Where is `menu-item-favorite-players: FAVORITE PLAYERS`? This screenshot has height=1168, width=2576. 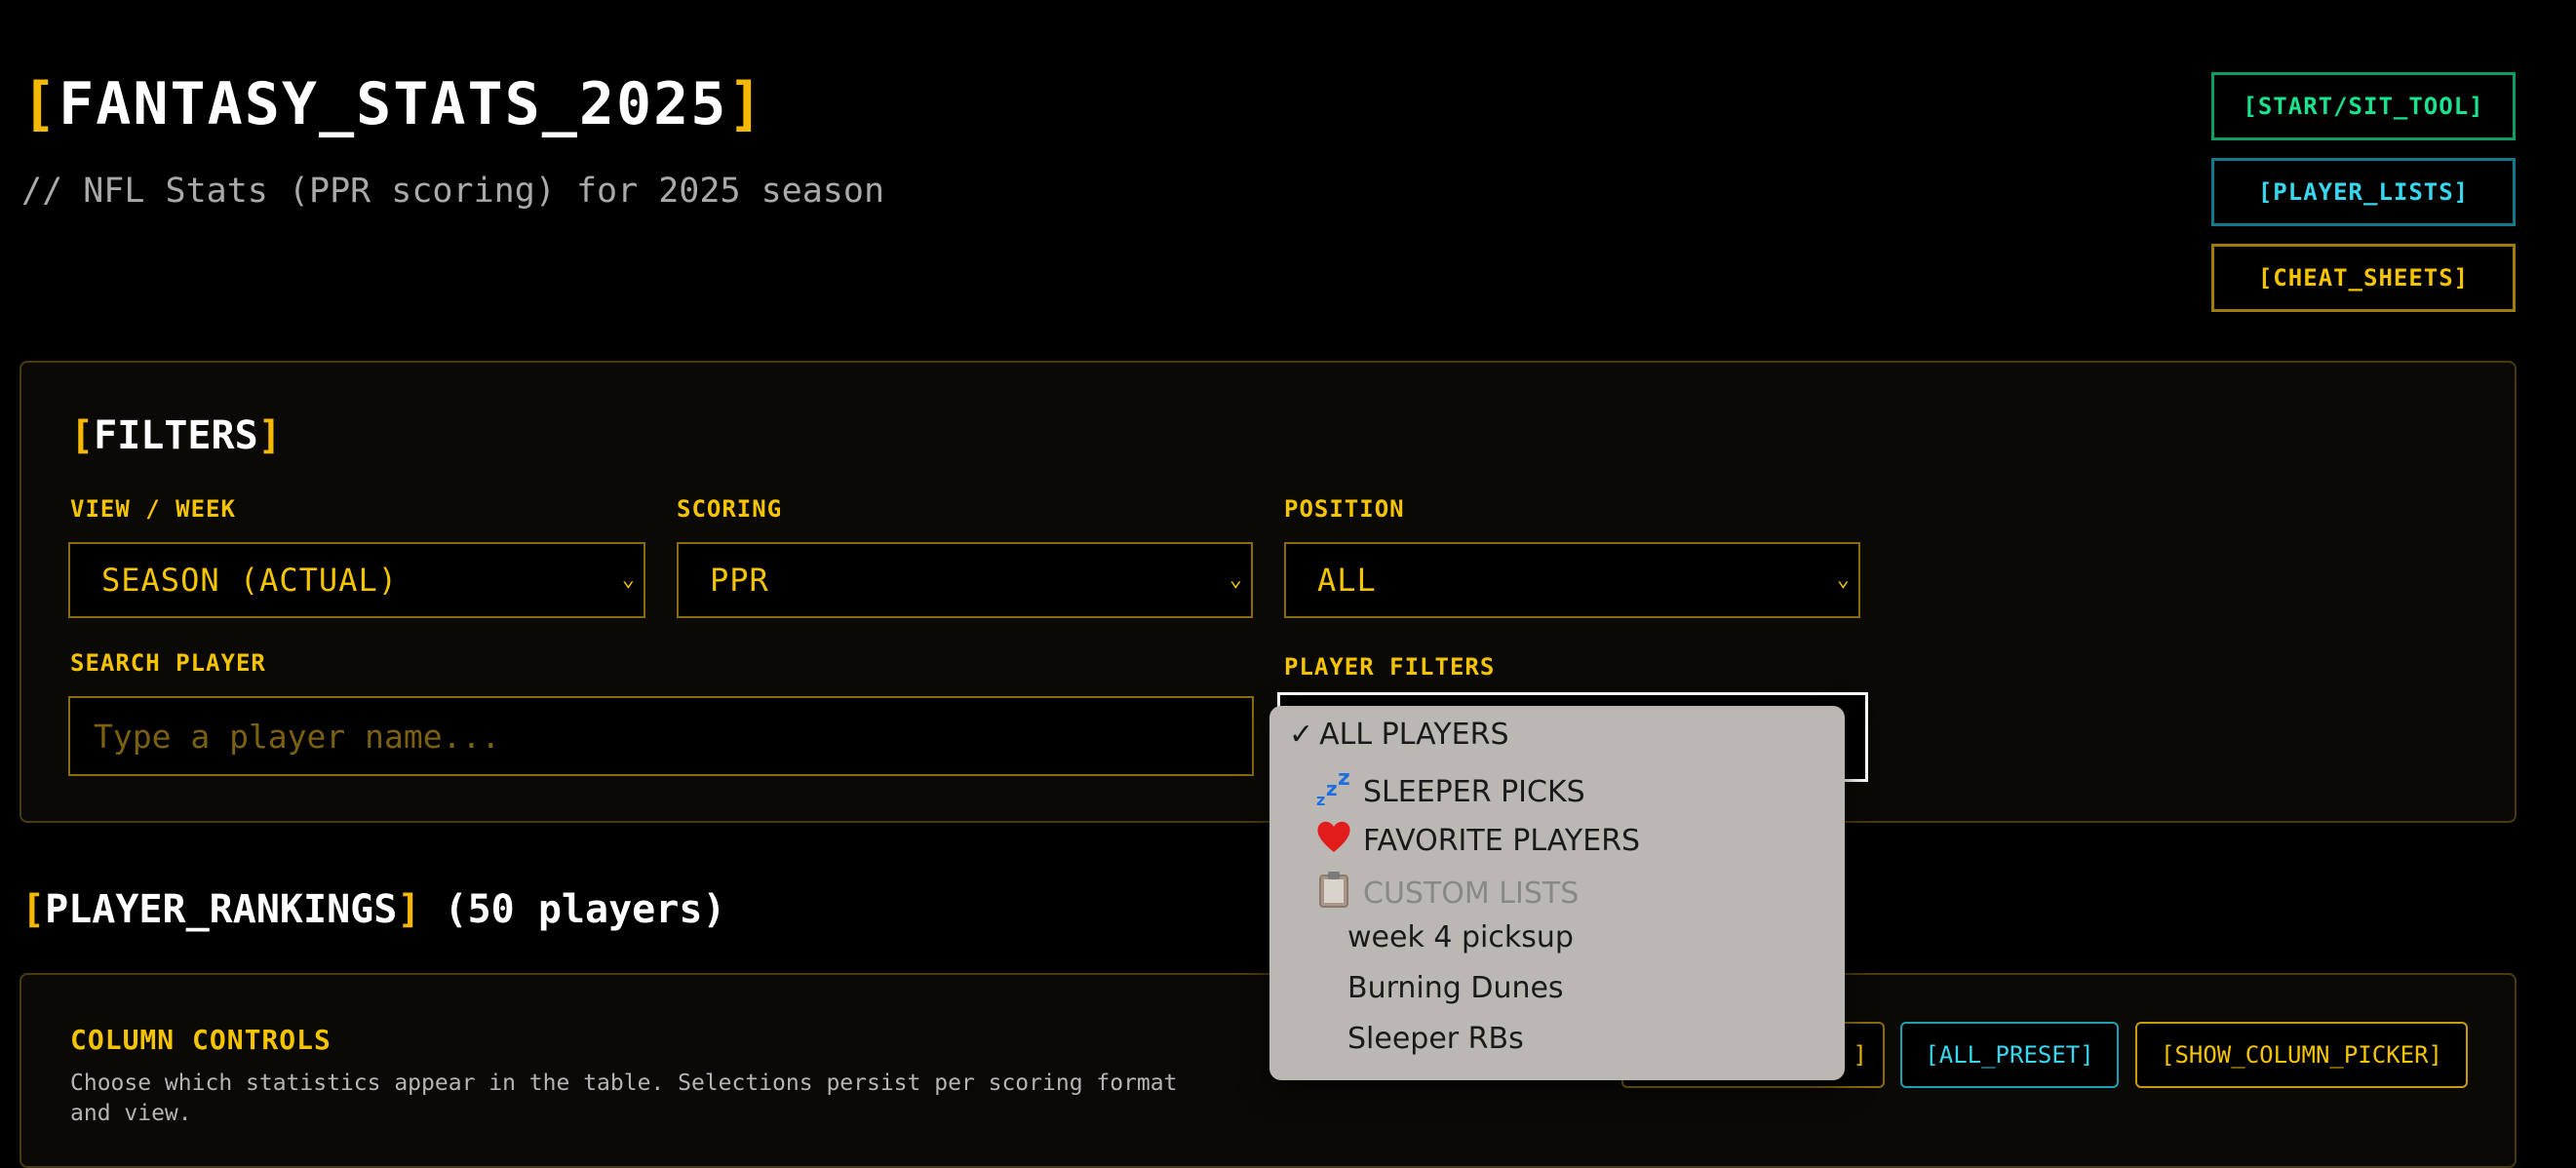
menu-item-favorite-players: FAVORITE PLAYERS is located at coordinates (1476, 840).